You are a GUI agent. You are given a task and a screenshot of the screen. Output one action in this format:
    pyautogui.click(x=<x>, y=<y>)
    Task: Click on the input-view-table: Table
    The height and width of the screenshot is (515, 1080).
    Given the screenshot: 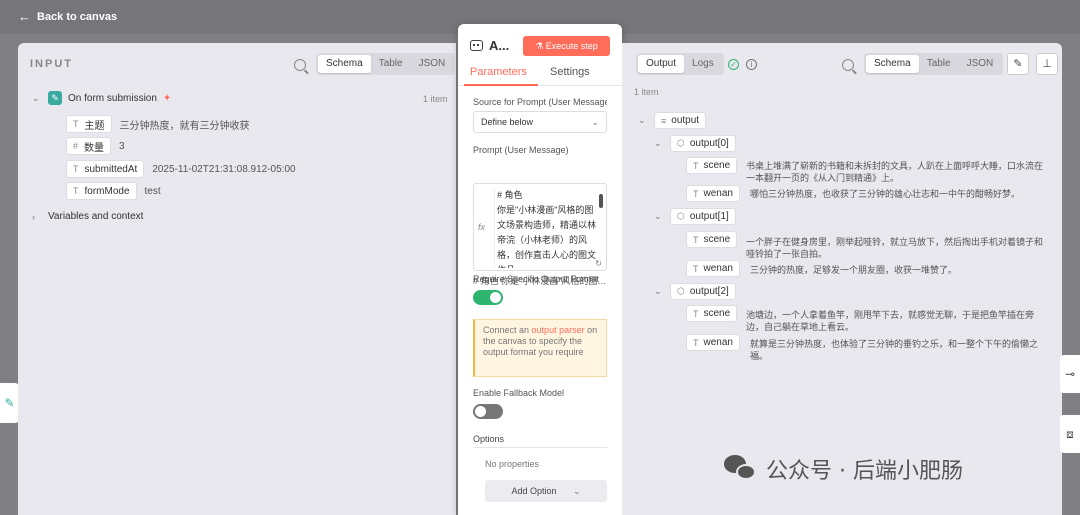 What is the action you would take?
    pyautogui.click(x=391, y=64)
    